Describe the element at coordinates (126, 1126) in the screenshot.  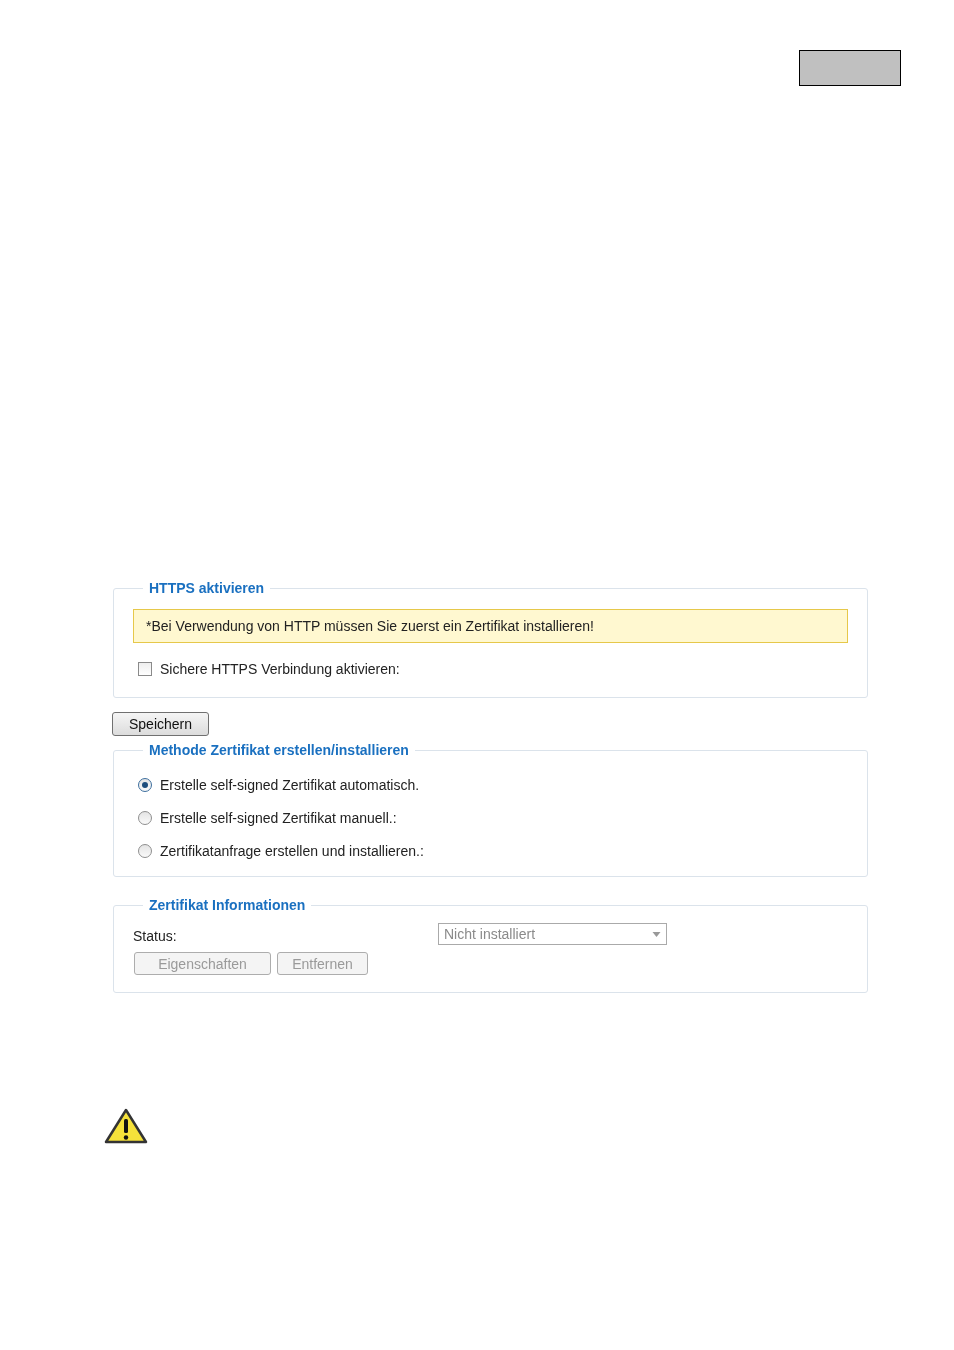
I see `warning-icon` at that location.